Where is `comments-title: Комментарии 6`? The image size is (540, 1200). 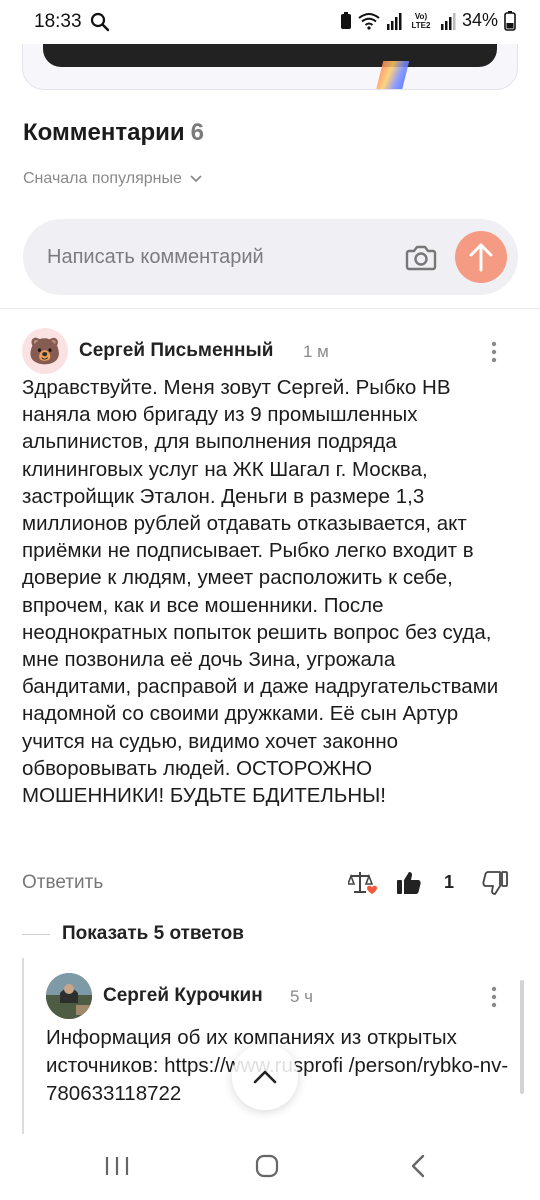
comments-title: Комментарии 6 is located at coordinates (113, 133).